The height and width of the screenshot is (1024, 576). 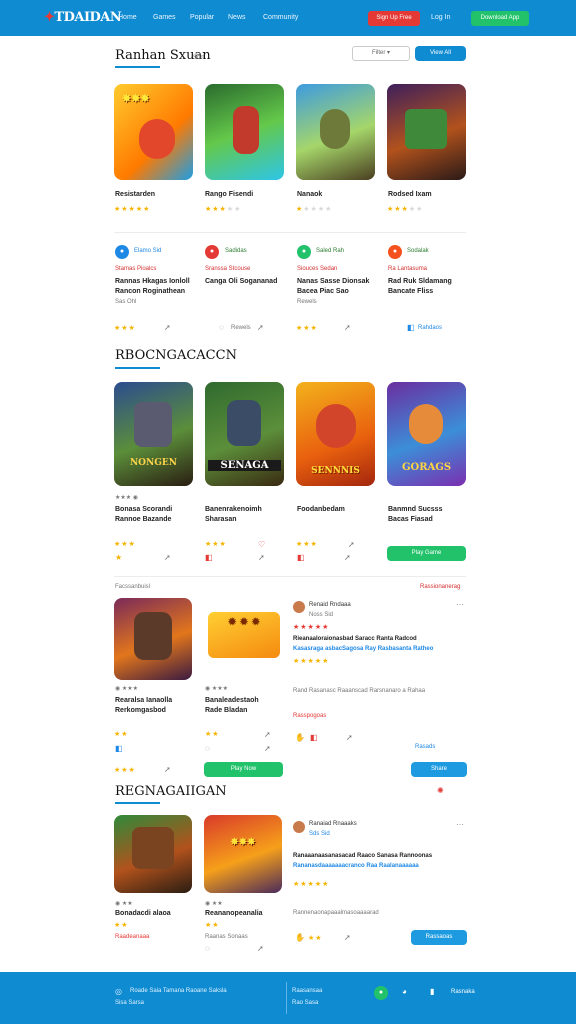 I want to click on download-button: Download App, so click(x=500, y=18).